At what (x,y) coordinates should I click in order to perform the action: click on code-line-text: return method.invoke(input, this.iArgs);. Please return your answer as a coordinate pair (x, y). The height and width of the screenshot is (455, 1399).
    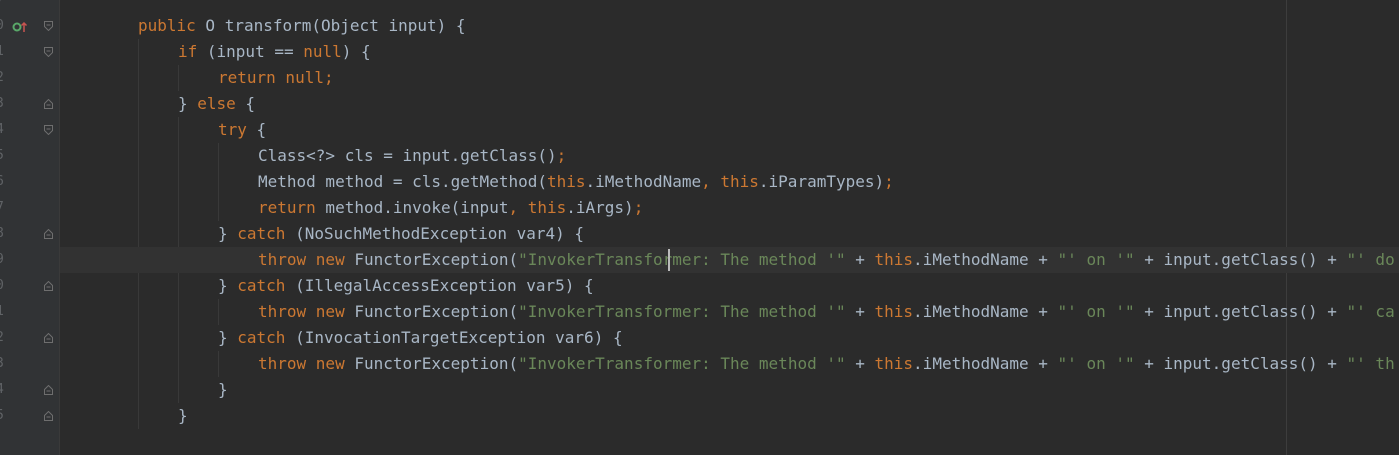
    Looking at the image, I should click on (450, 208).